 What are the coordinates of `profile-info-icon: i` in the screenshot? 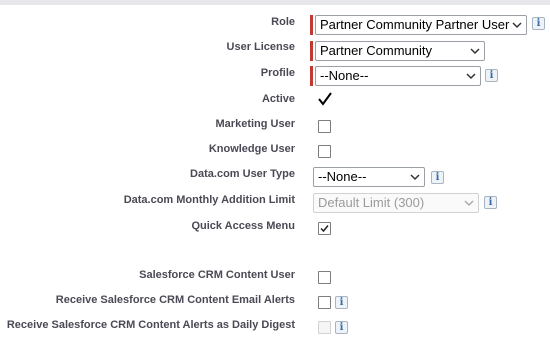 It's located at (491, 75).